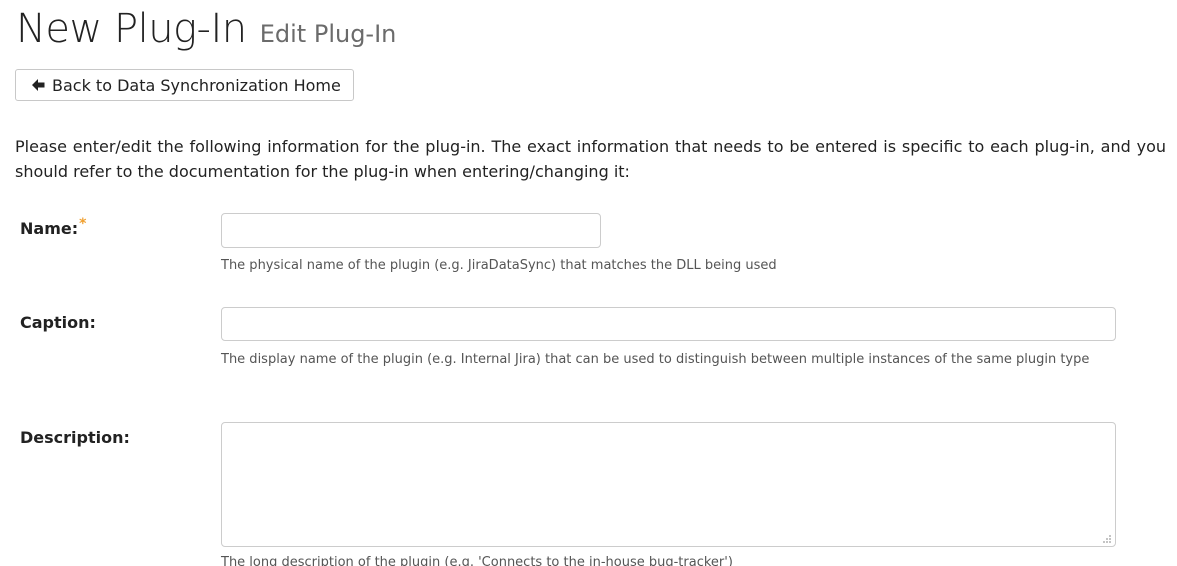 Image resolution: width=1177 pixels, height=566 pixels. Describe the element at coordinates (1107, 539) in the screenshot. I see `resize-grip-icon` at that location.